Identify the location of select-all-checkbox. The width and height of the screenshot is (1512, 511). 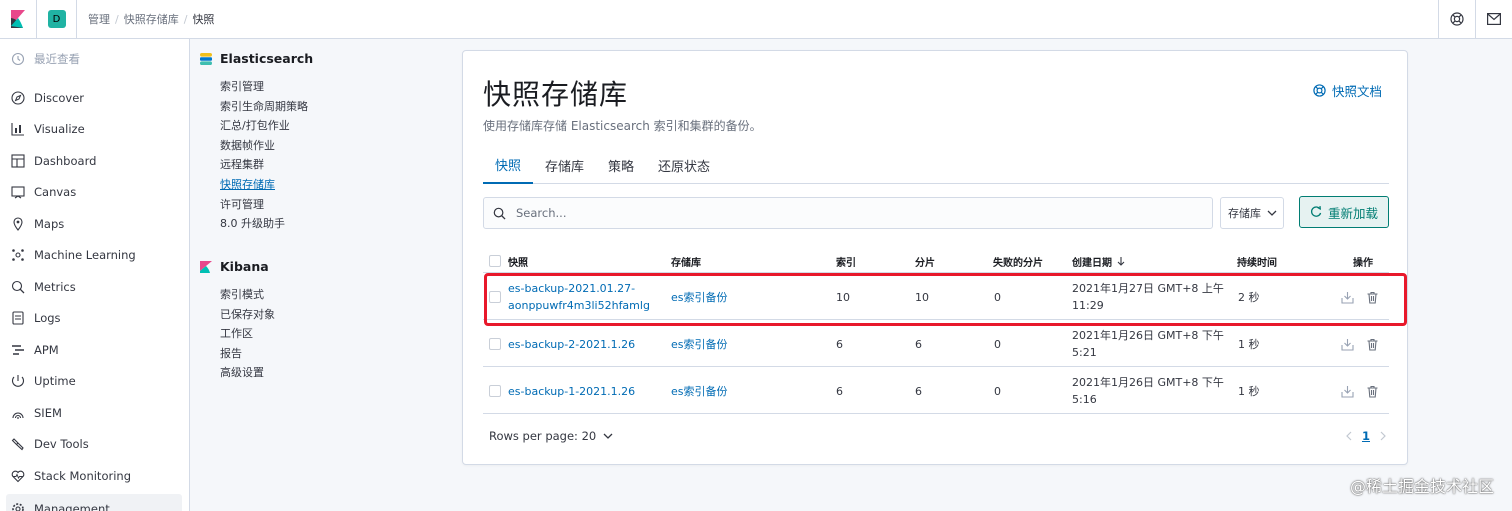
(495, 261).